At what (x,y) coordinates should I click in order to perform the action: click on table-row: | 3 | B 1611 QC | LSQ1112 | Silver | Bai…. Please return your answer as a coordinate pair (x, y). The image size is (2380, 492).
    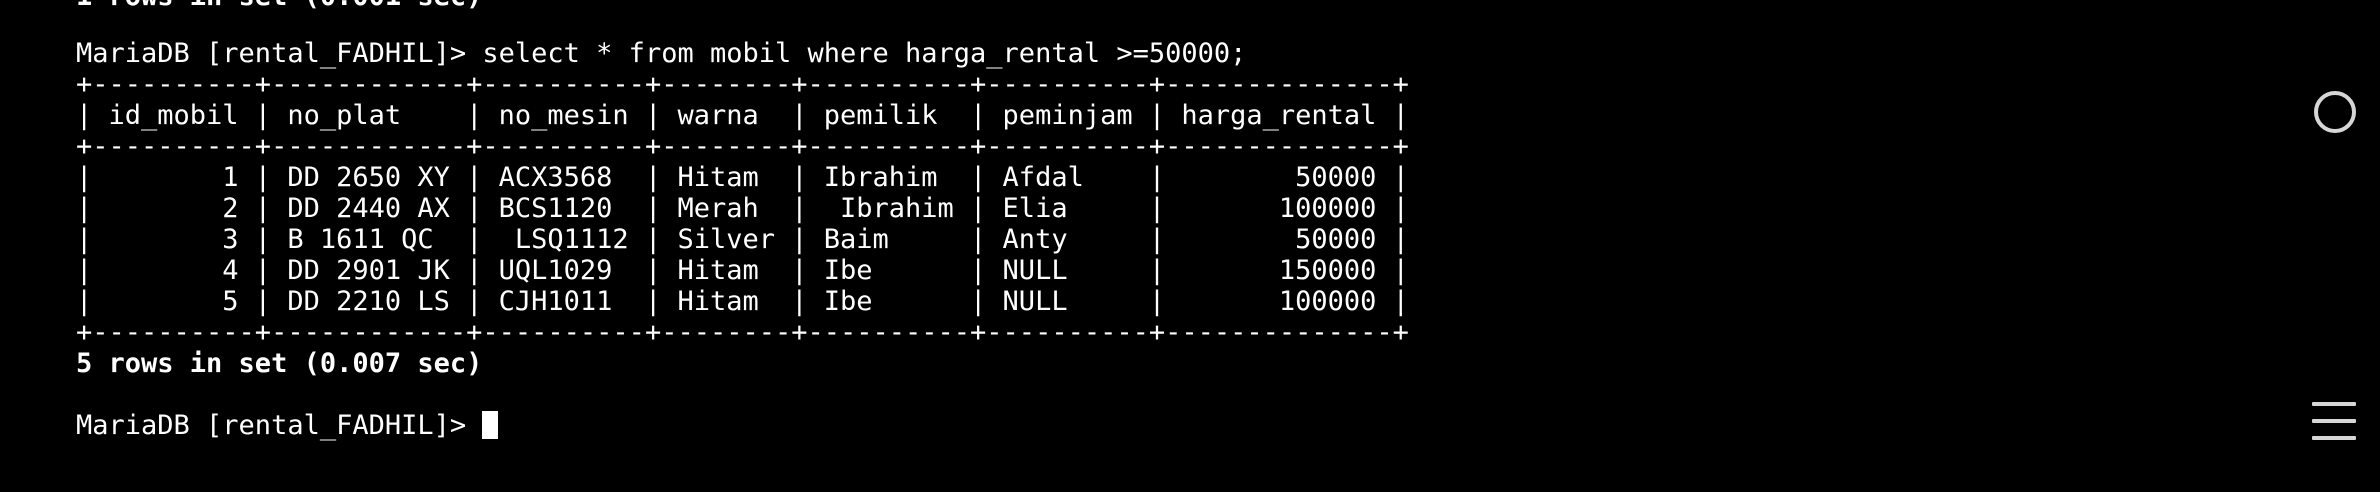
    Looking at the image, I should click on (742, 239).